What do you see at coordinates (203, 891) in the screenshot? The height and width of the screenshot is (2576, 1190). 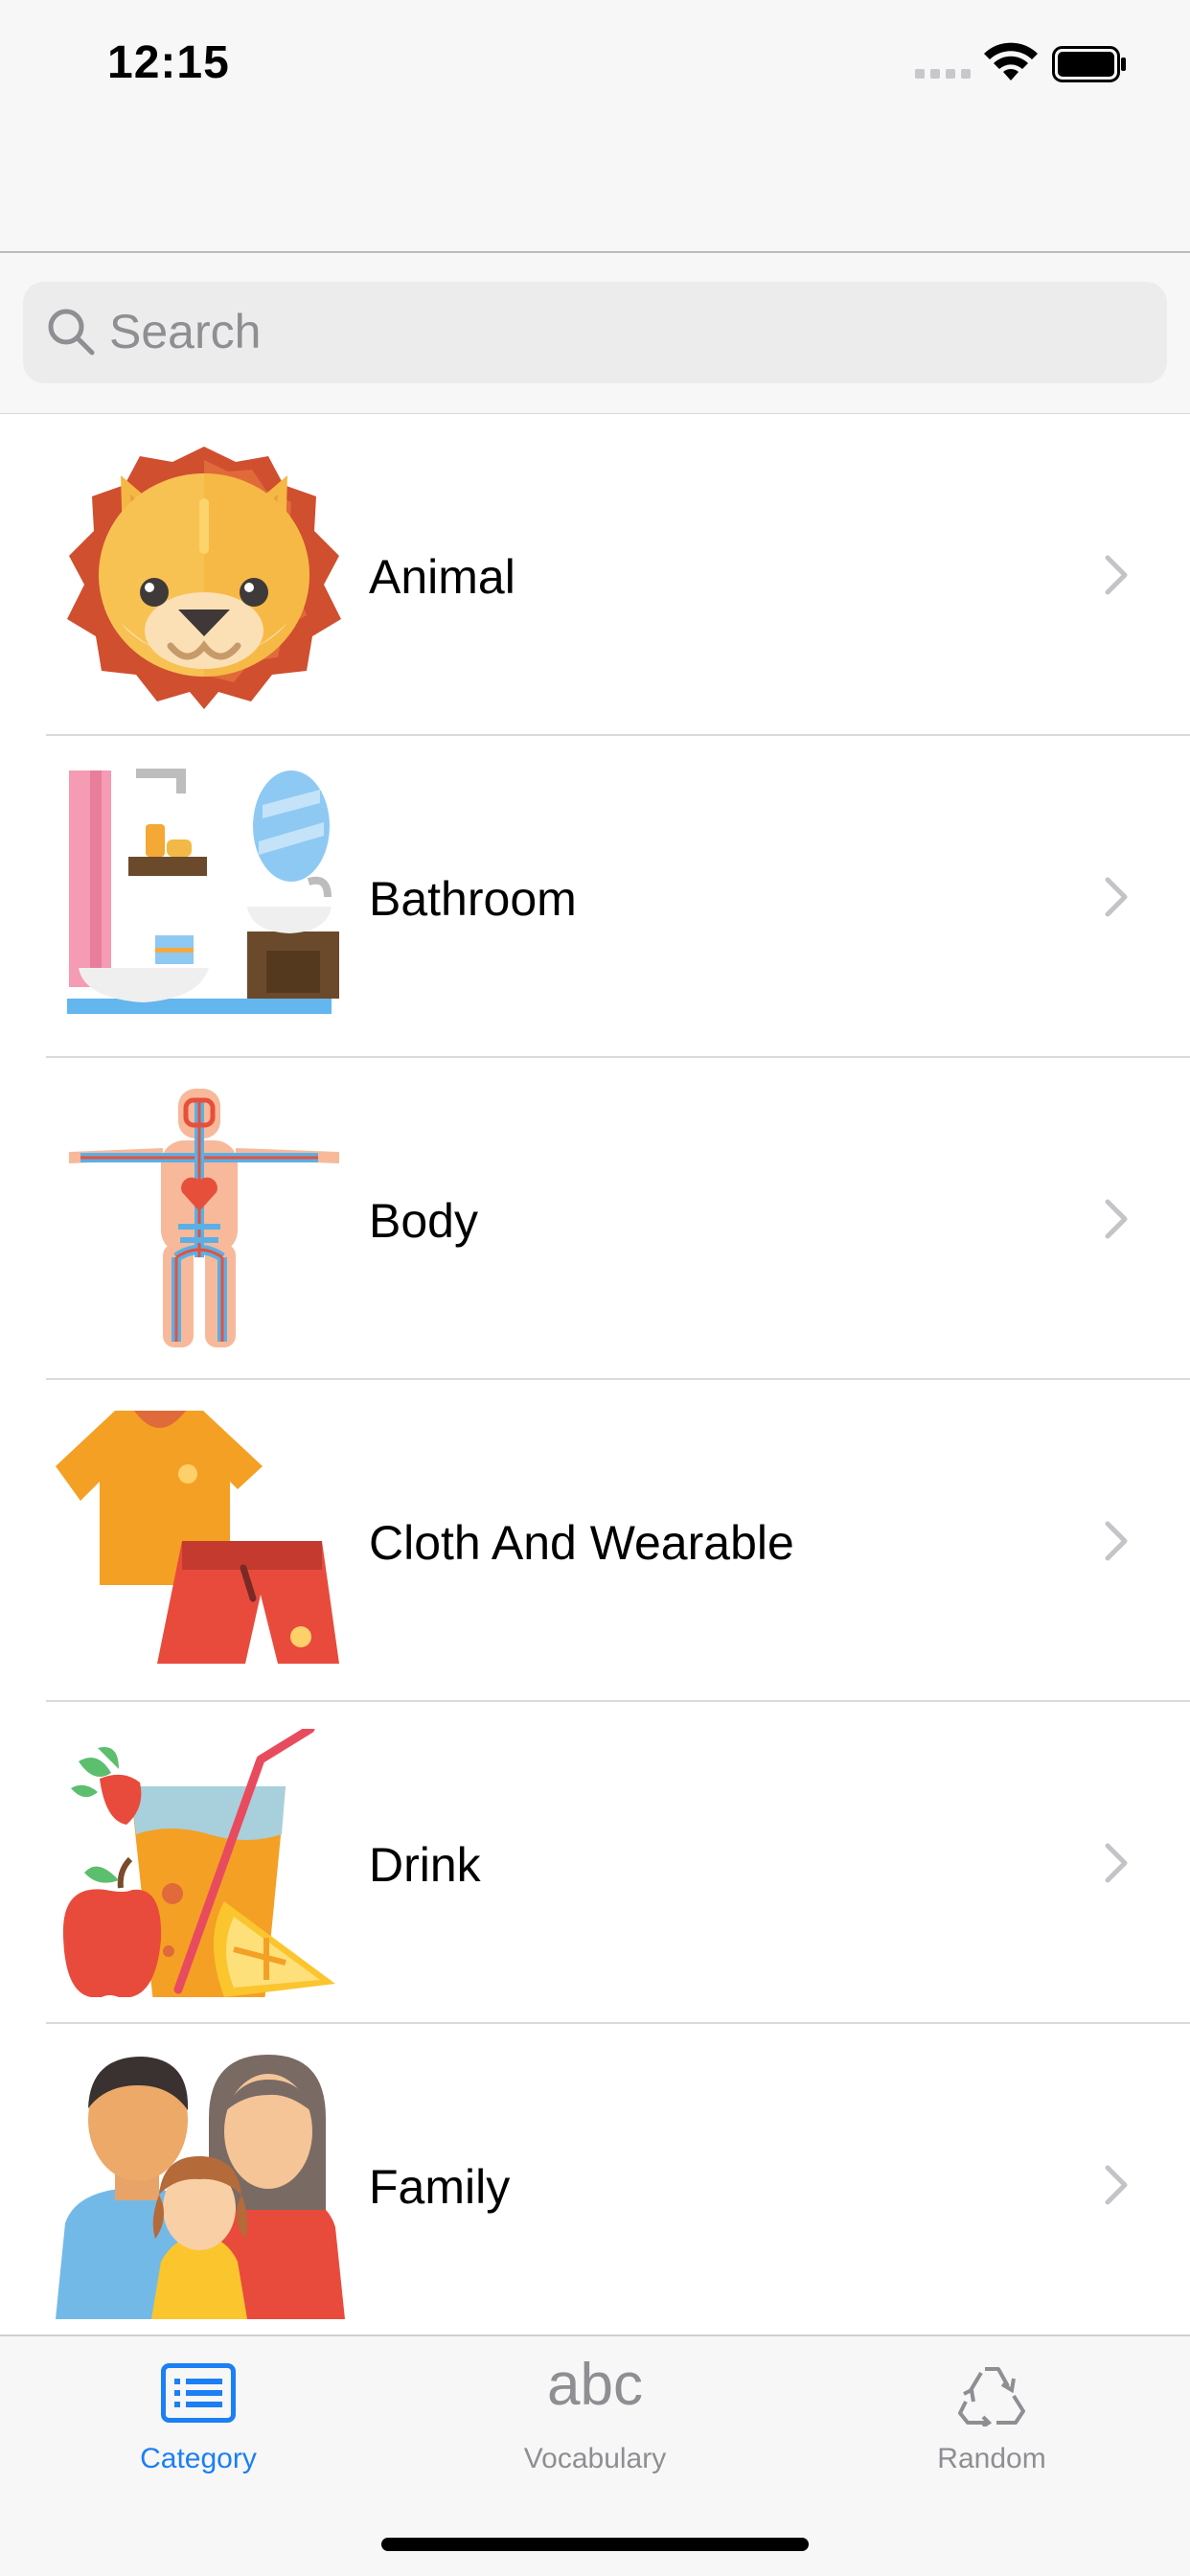 I see `bathroom-icon` at bounding box center [203, 891].